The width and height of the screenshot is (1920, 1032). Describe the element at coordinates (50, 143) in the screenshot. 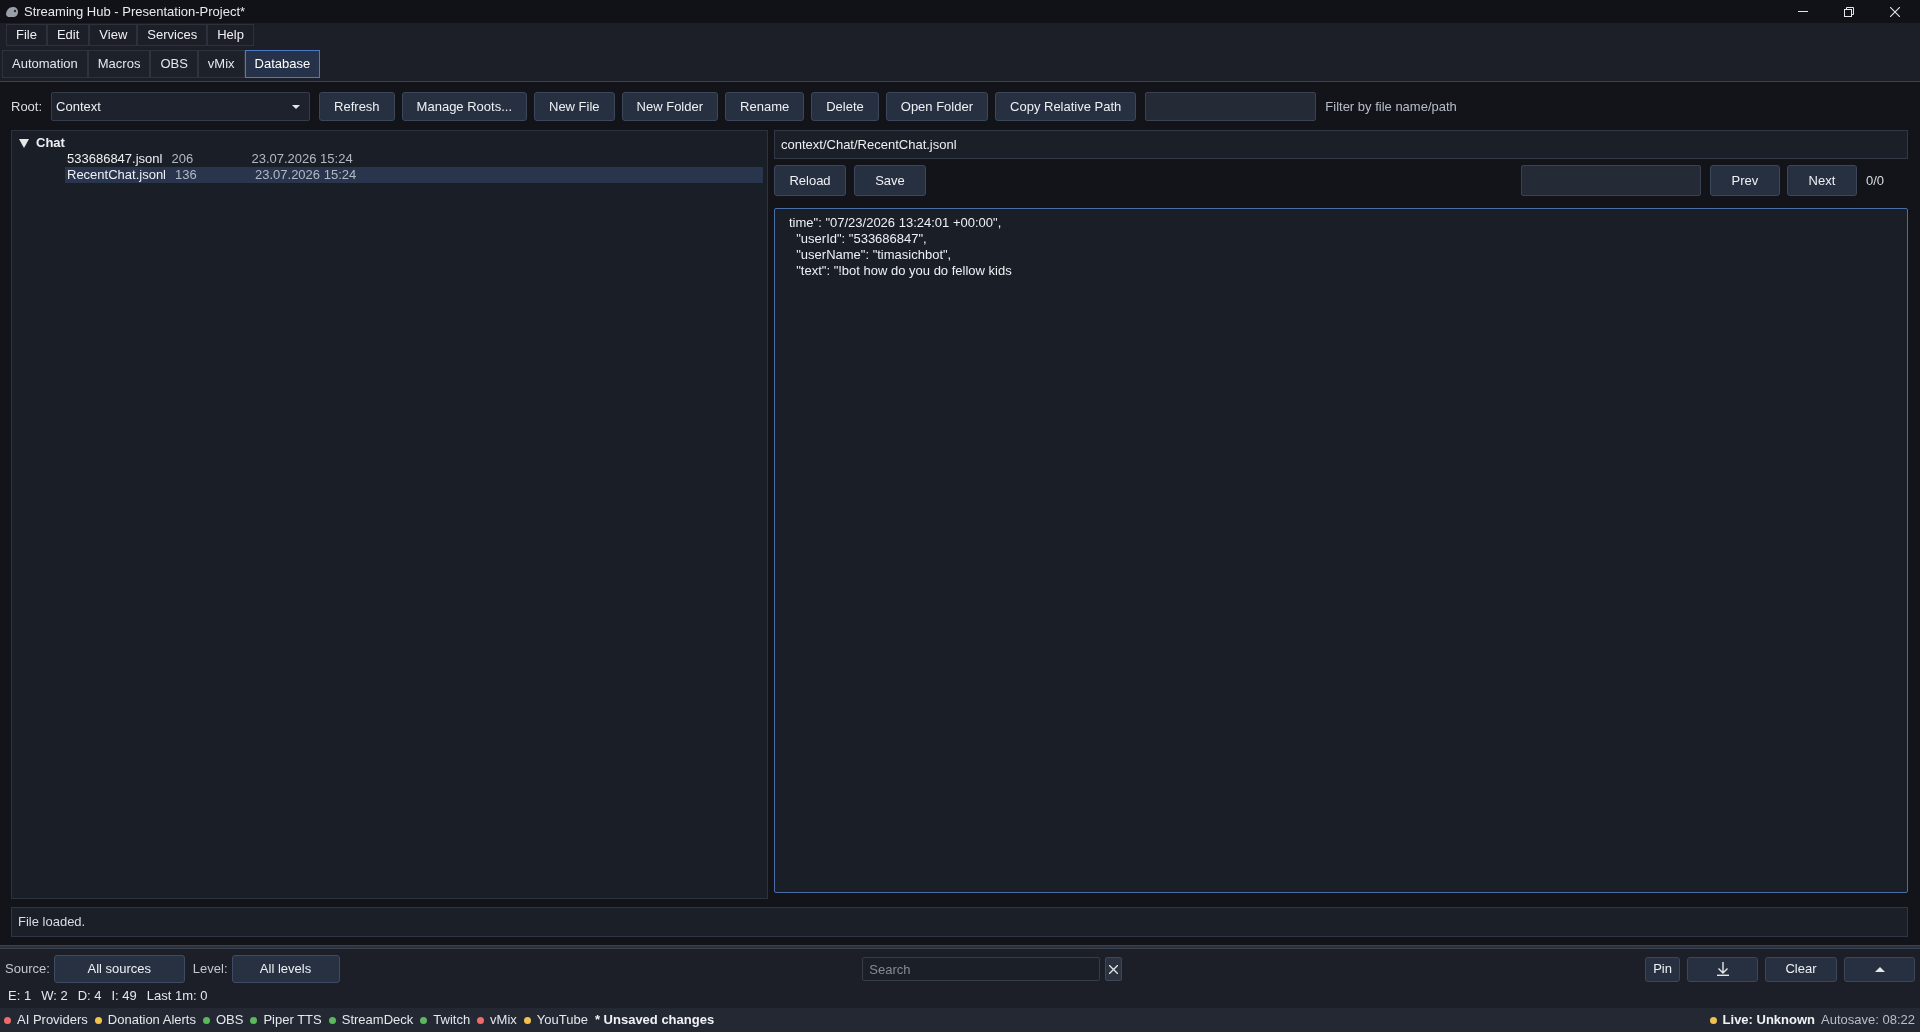

I see `folder-name: Chat` at that location.